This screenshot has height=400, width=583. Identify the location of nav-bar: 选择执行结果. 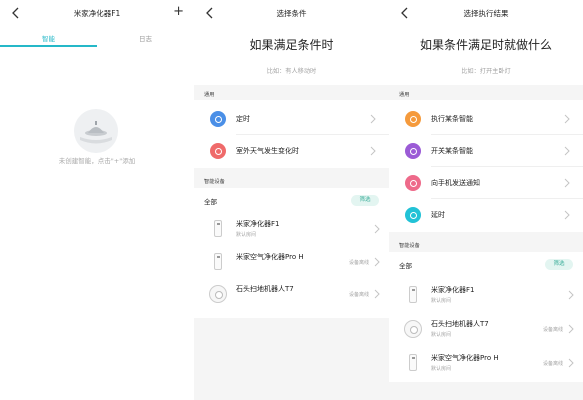
(486, 15).